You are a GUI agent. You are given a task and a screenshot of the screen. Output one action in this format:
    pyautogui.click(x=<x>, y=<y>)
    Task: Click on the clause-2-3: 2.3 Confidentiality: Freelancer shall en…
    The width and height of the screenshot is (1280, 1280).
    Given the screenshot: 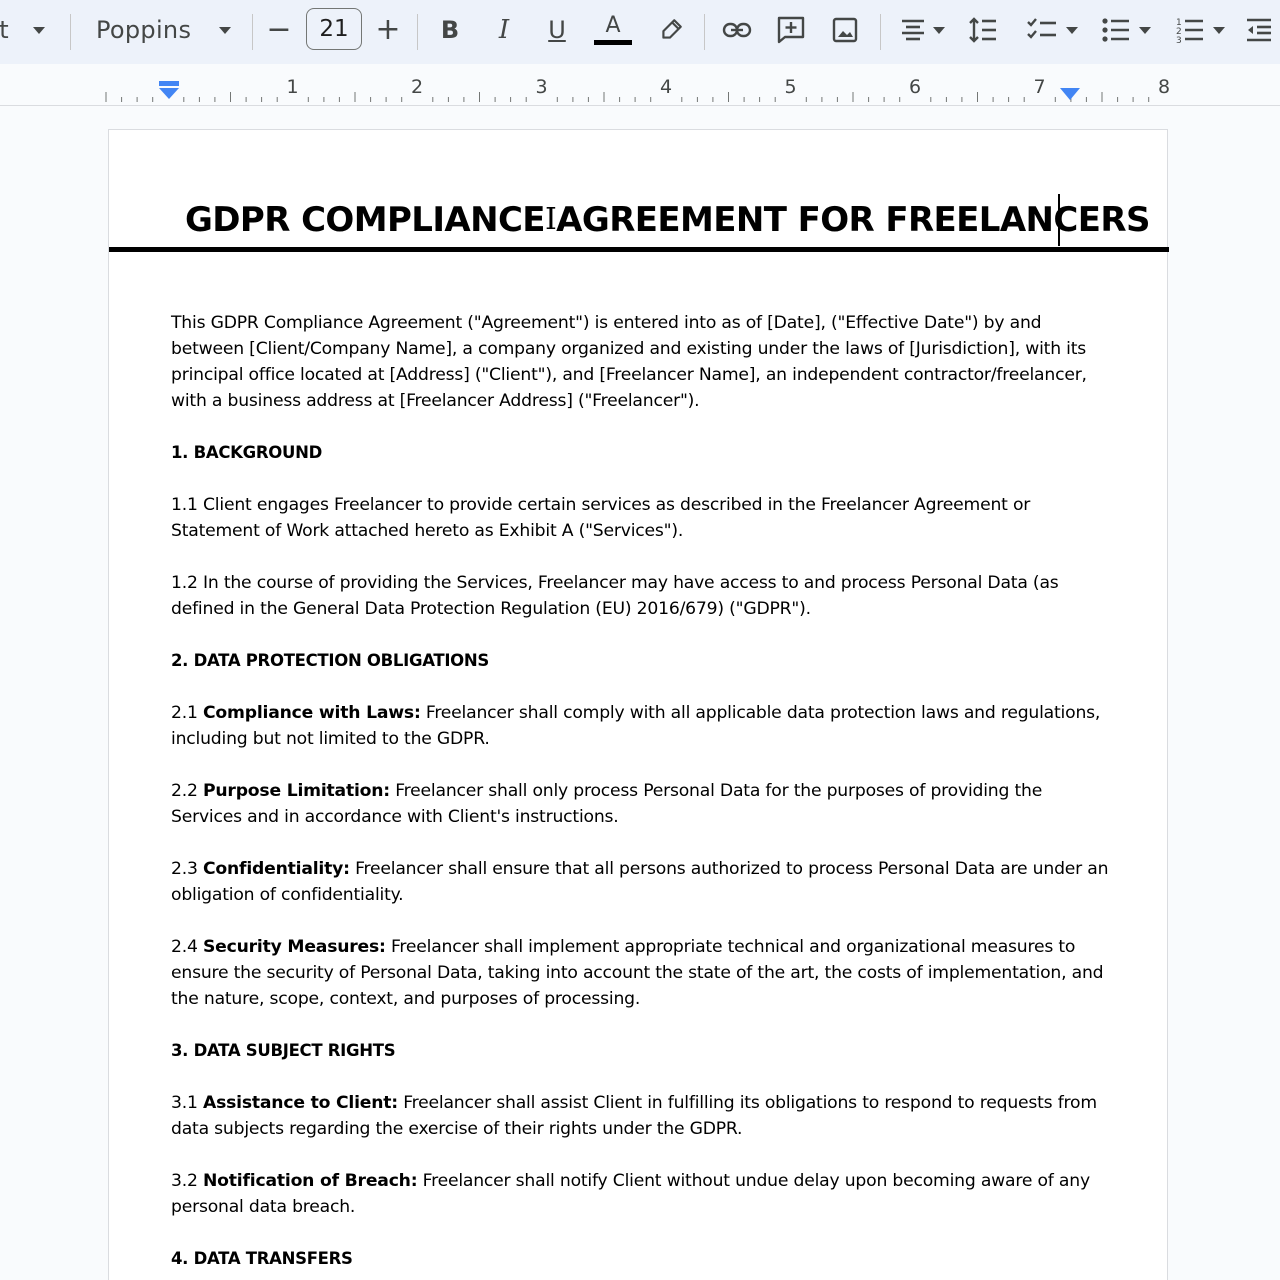 What is the action you would take?
    pyautogui.click(x=641, y=882)
    